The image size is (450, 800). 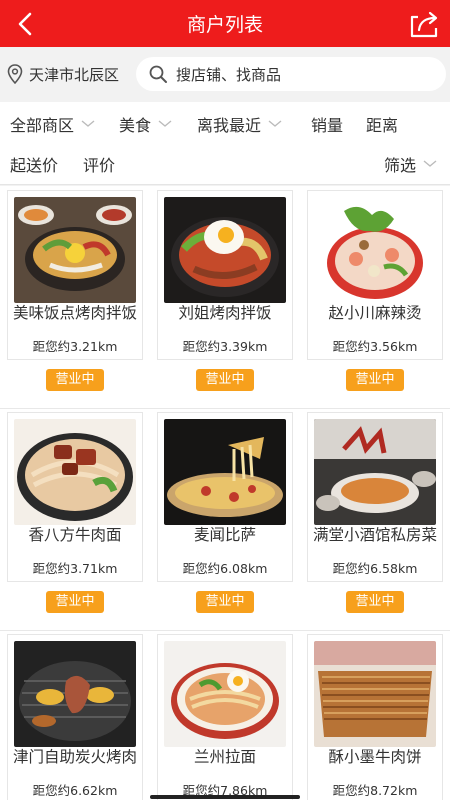 I want to click on merchant-name: 赵小川麻辣烫, so click(x=375, y=313).